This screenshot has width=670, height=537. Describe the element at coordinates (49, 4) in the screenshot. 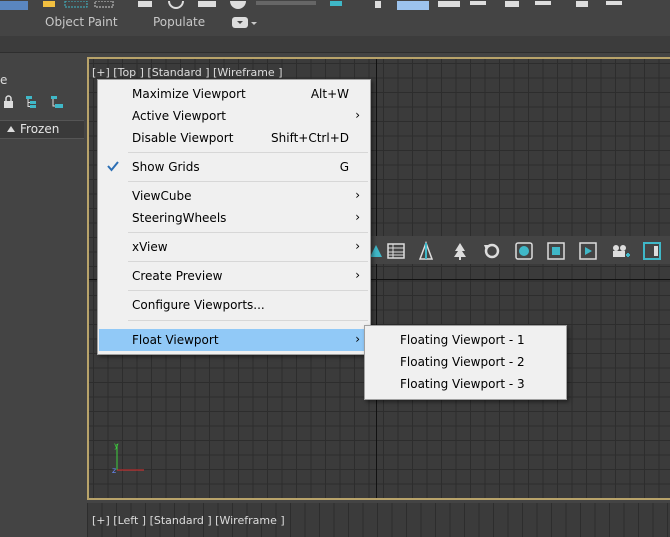

I see `select-pointer-icon` at that location.